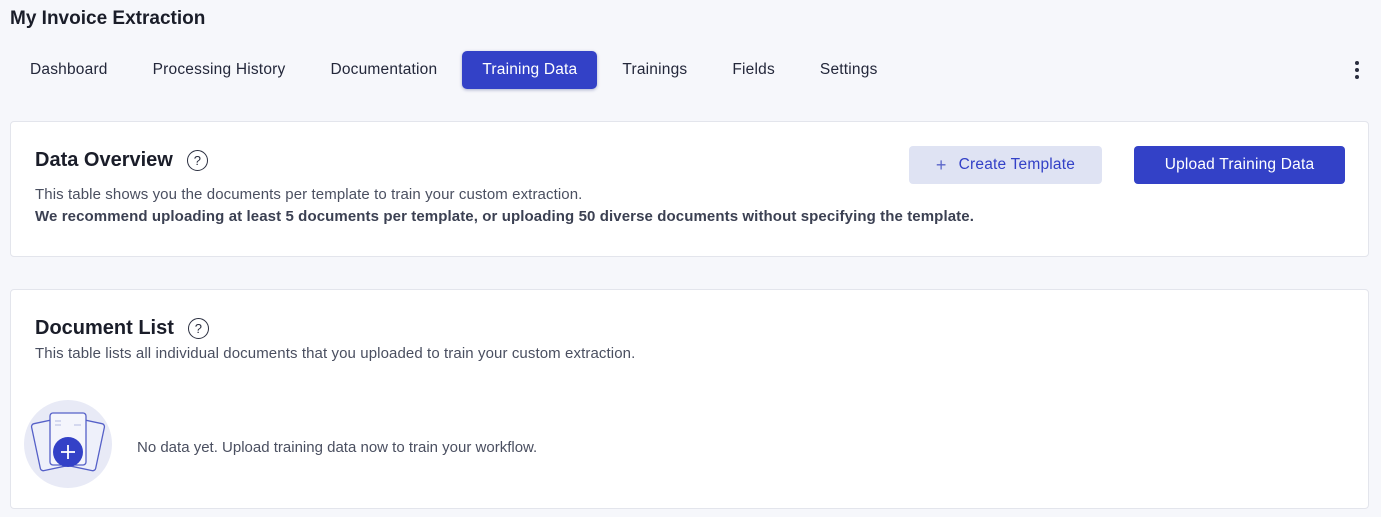 The width and height of the screenshot is (1381, 517). I want to click on tab-trainings: Trainings, so click(654, 70).